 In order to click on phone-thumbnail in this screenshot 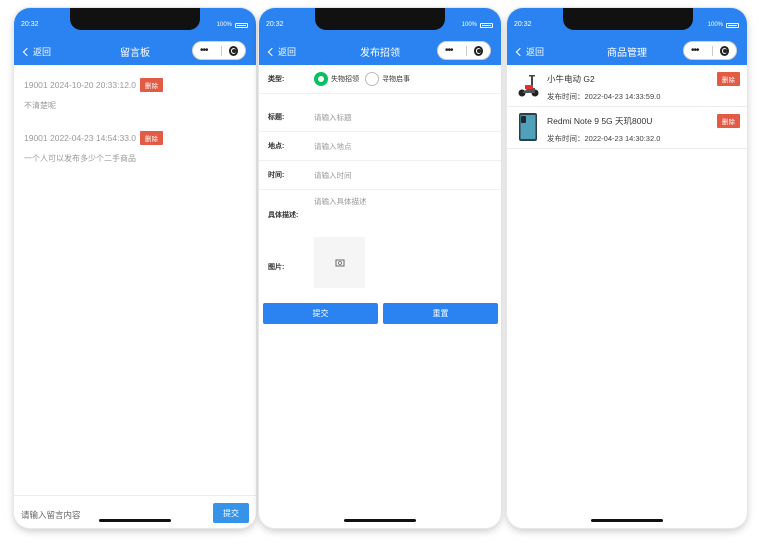, I will do `click(528, 127)`.